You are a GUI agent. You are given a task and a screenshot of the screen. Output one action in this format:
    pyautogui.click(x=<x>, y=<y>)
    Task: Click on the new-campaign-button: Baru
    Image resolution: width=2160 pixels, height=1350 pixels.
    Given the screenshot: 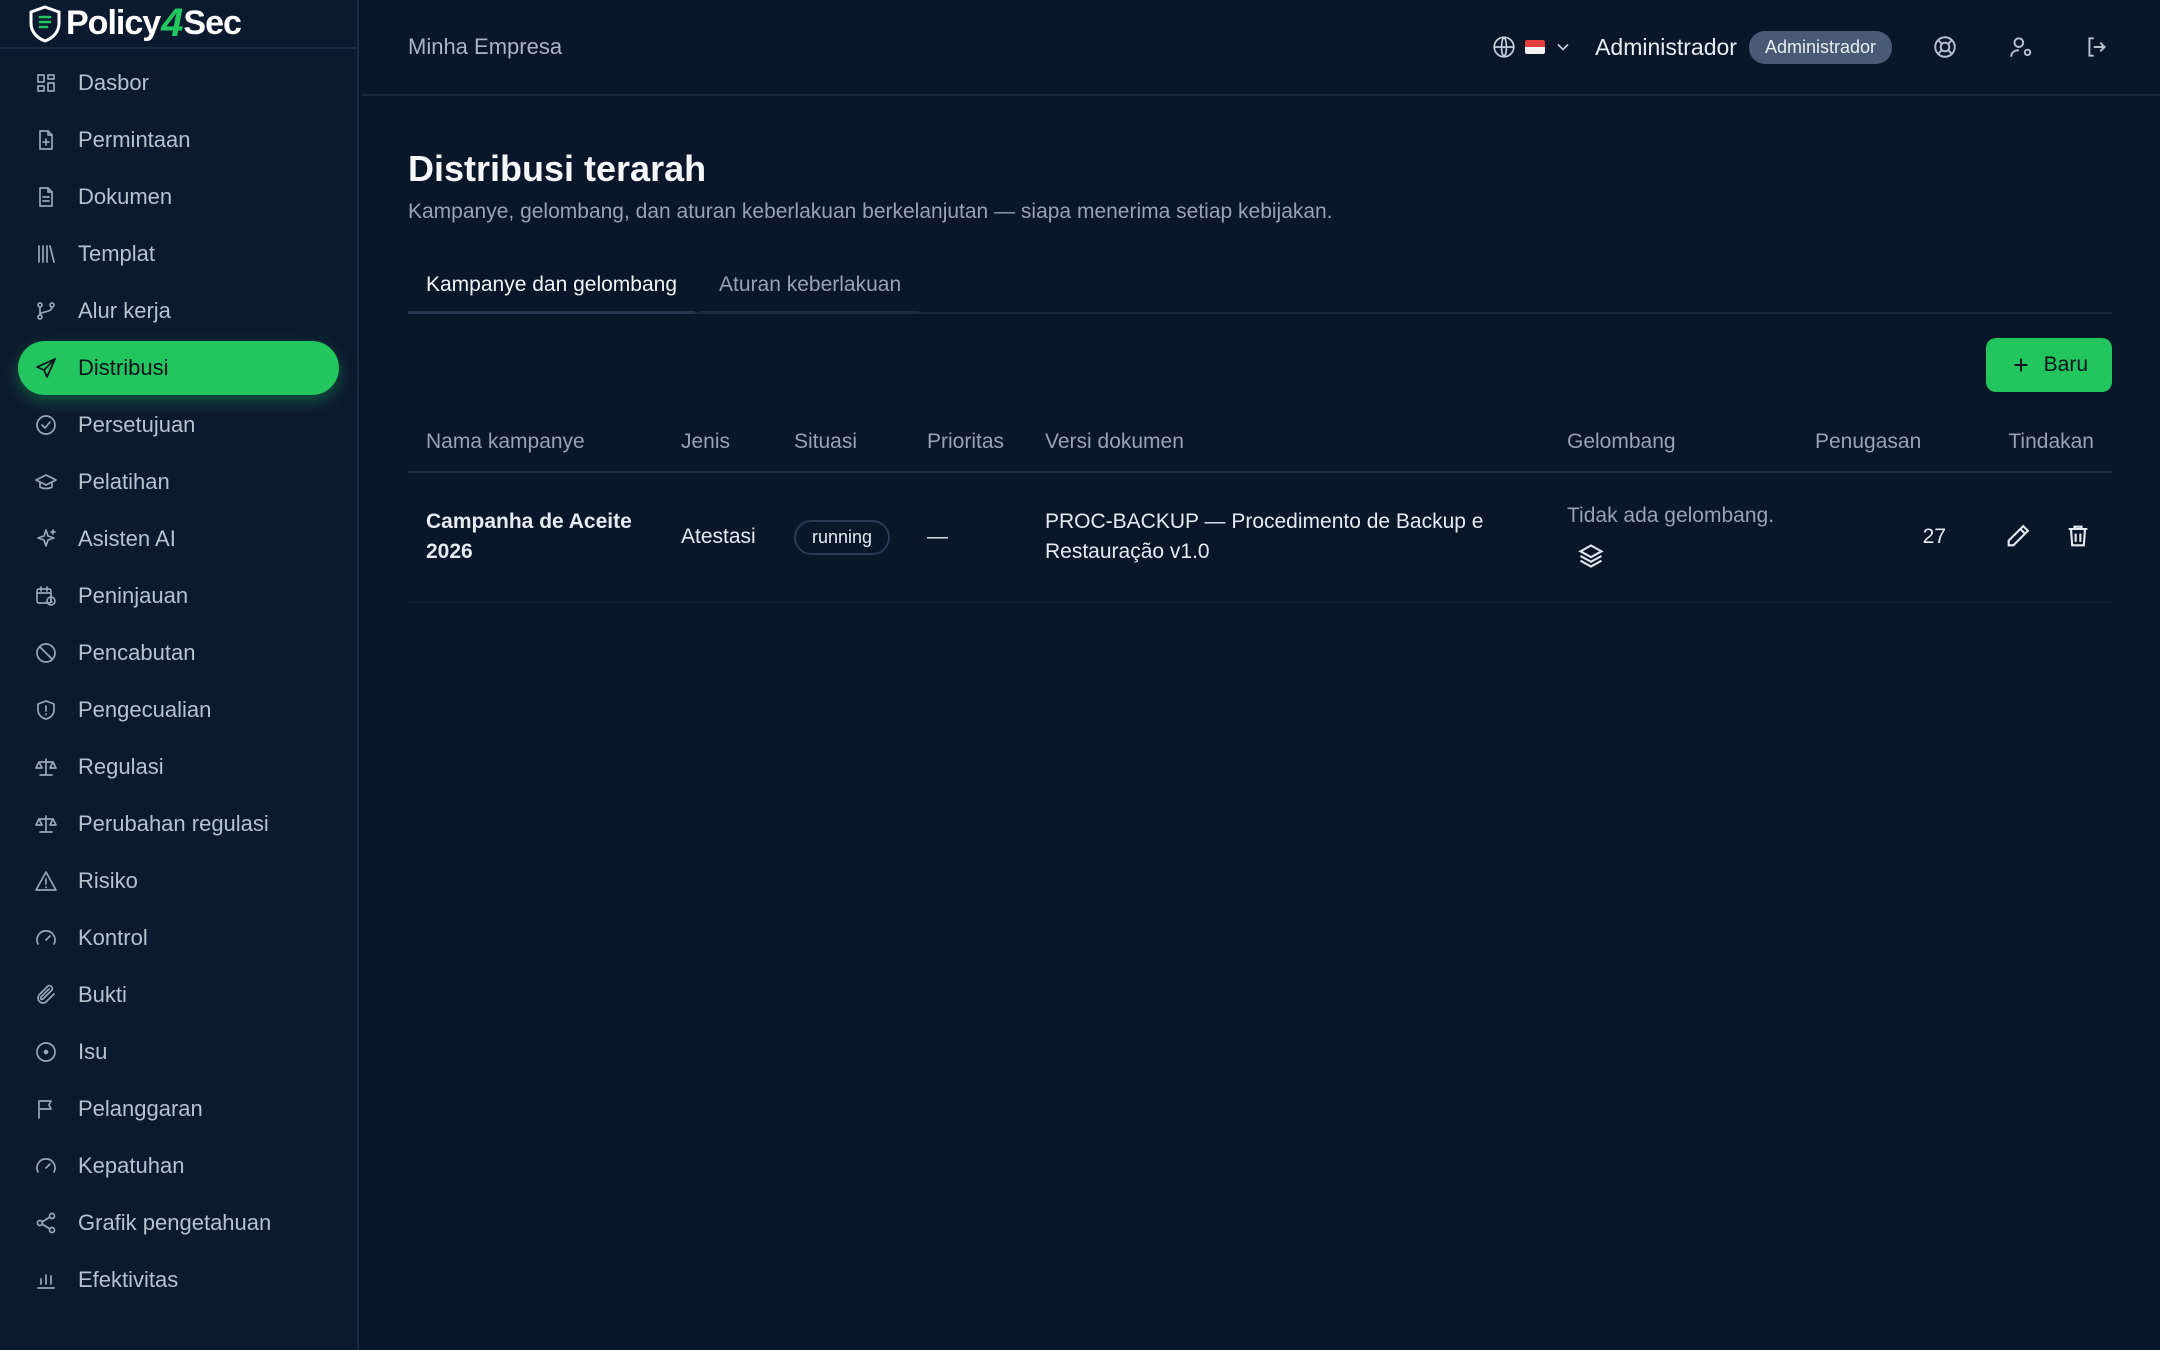 What is the action you would take?
    pyautogui.click(x=2048, y=365)
    